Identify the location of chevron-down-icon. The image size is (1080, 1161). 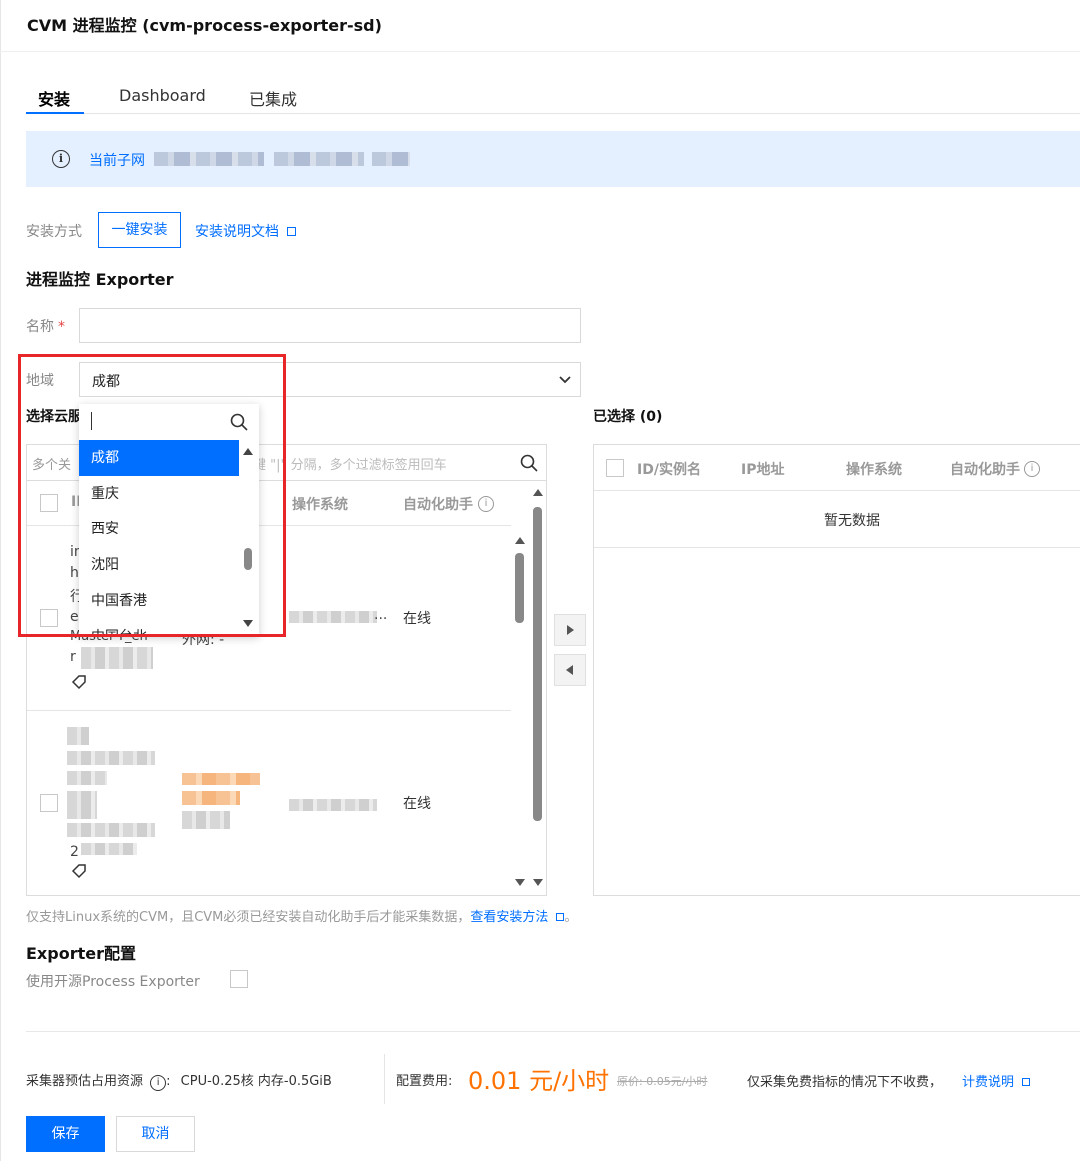
(565, 380).